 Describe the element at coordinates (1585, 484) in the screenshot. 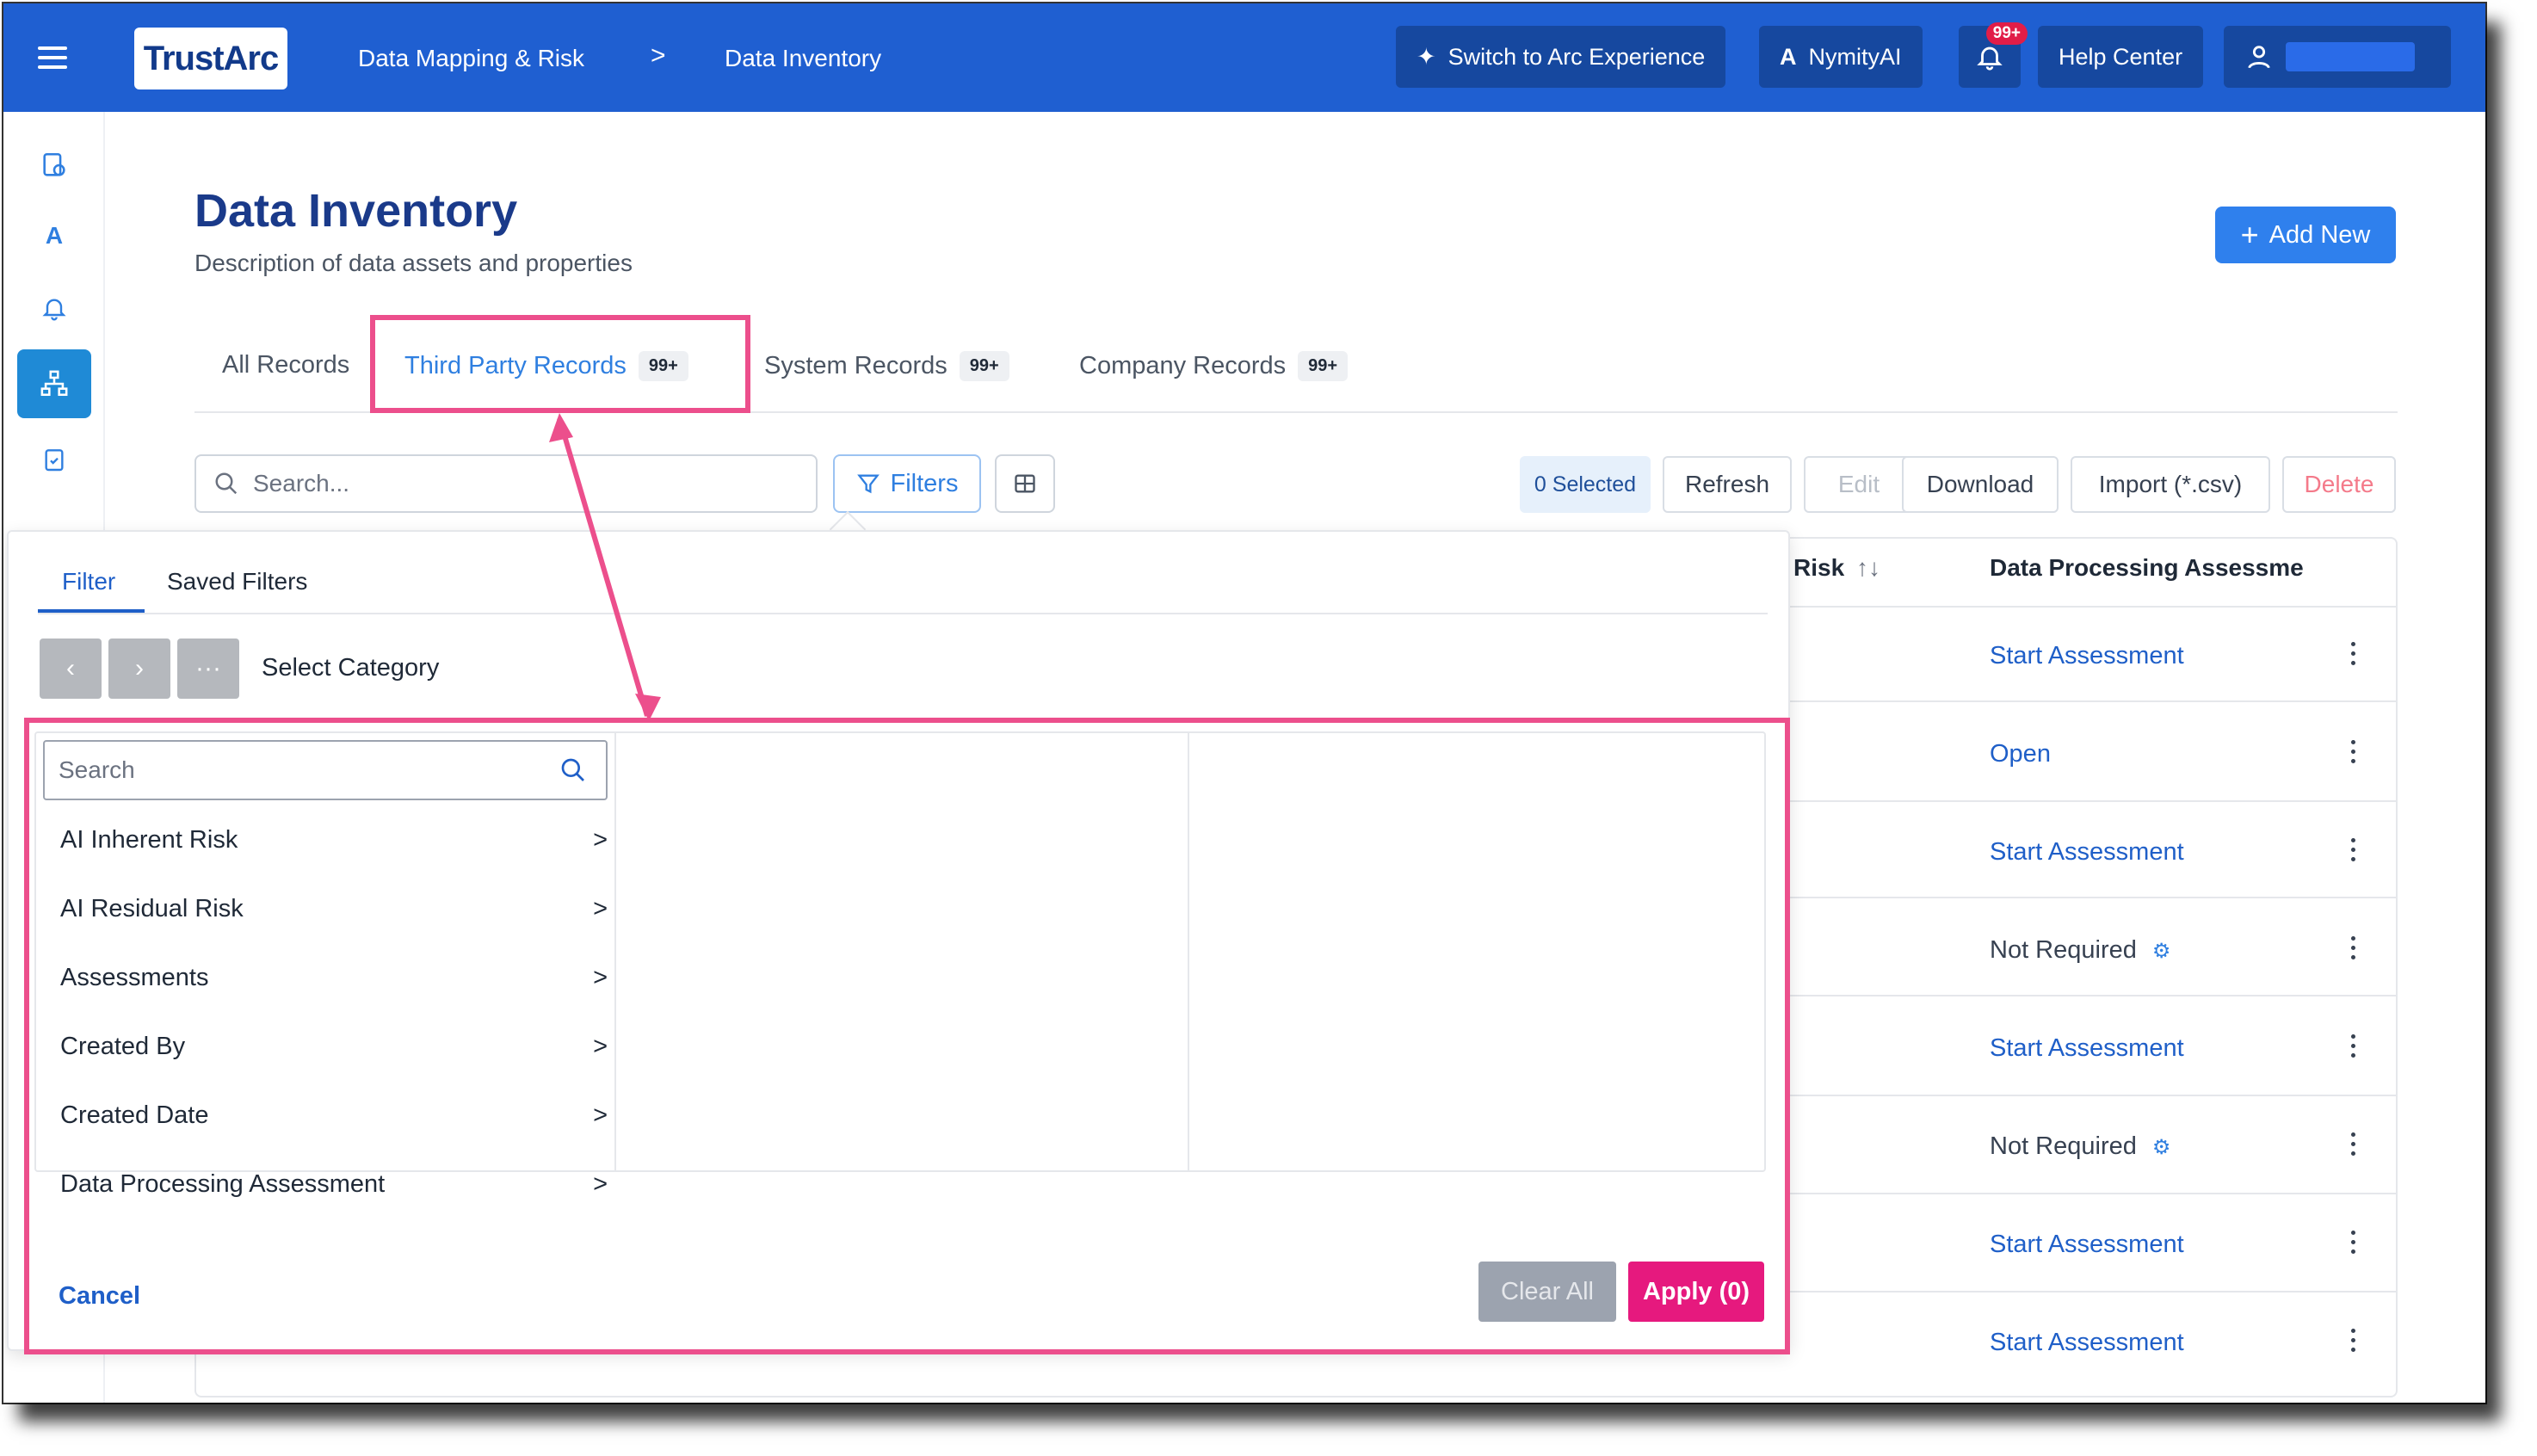

I see `selected-count-badge: 0 Selected` at that location.